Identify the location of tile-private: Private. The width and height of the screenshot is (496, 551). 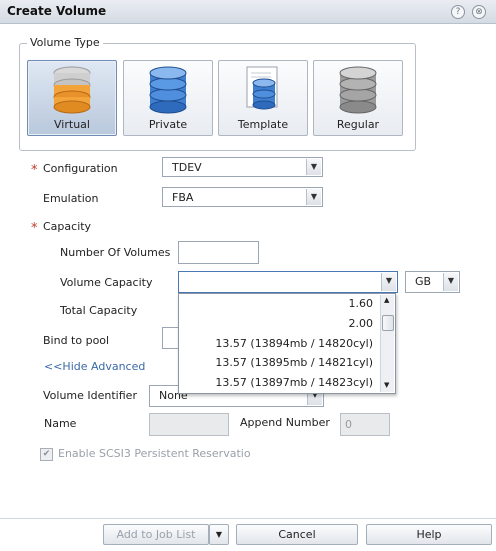
(168, 98).